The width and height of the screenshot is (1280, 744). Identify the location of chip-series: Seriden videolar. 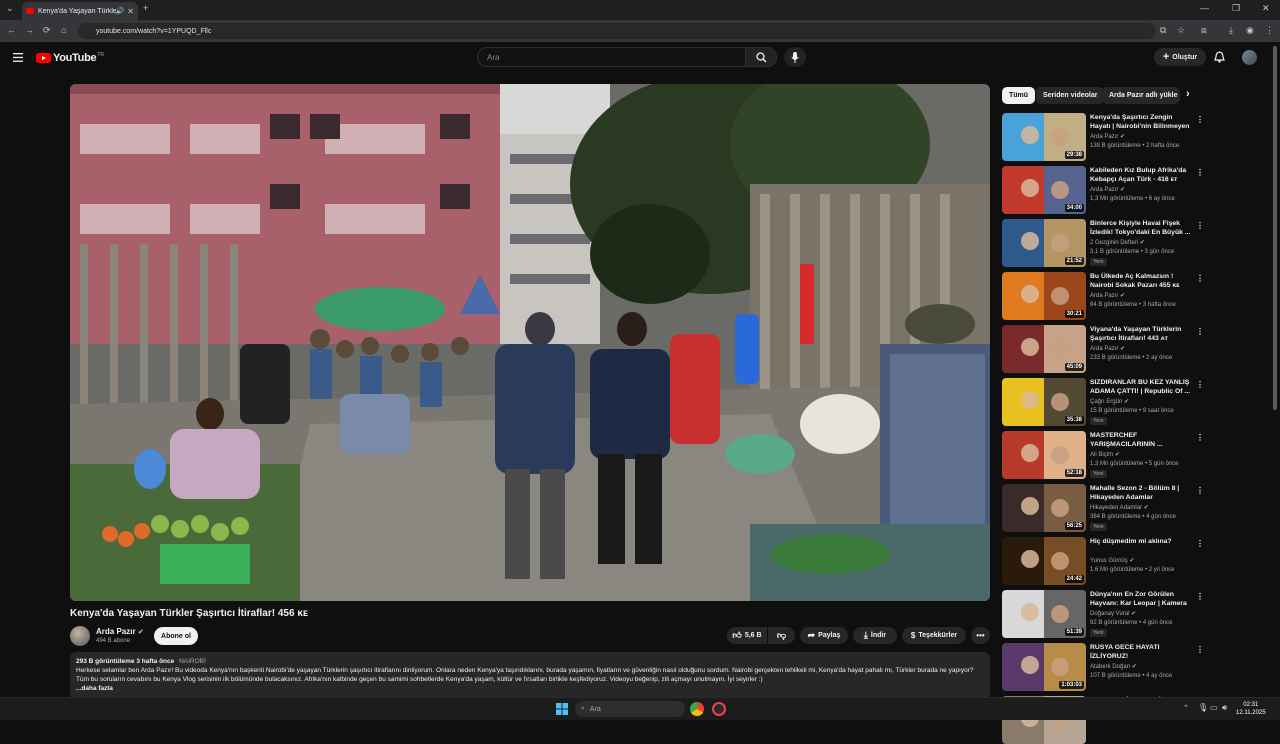
(1070, 95).